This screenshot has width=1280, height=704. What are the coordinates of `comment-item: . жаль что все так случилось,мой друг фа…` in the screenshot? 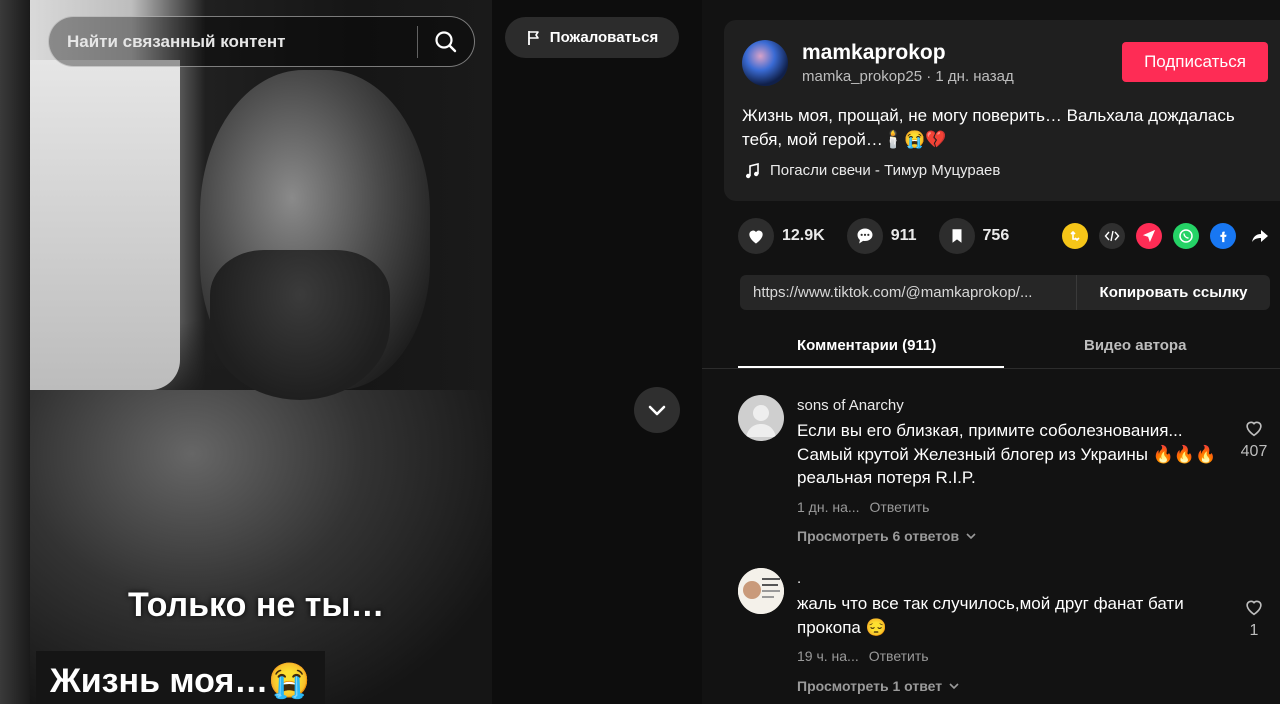 It's located at (1003, 636).